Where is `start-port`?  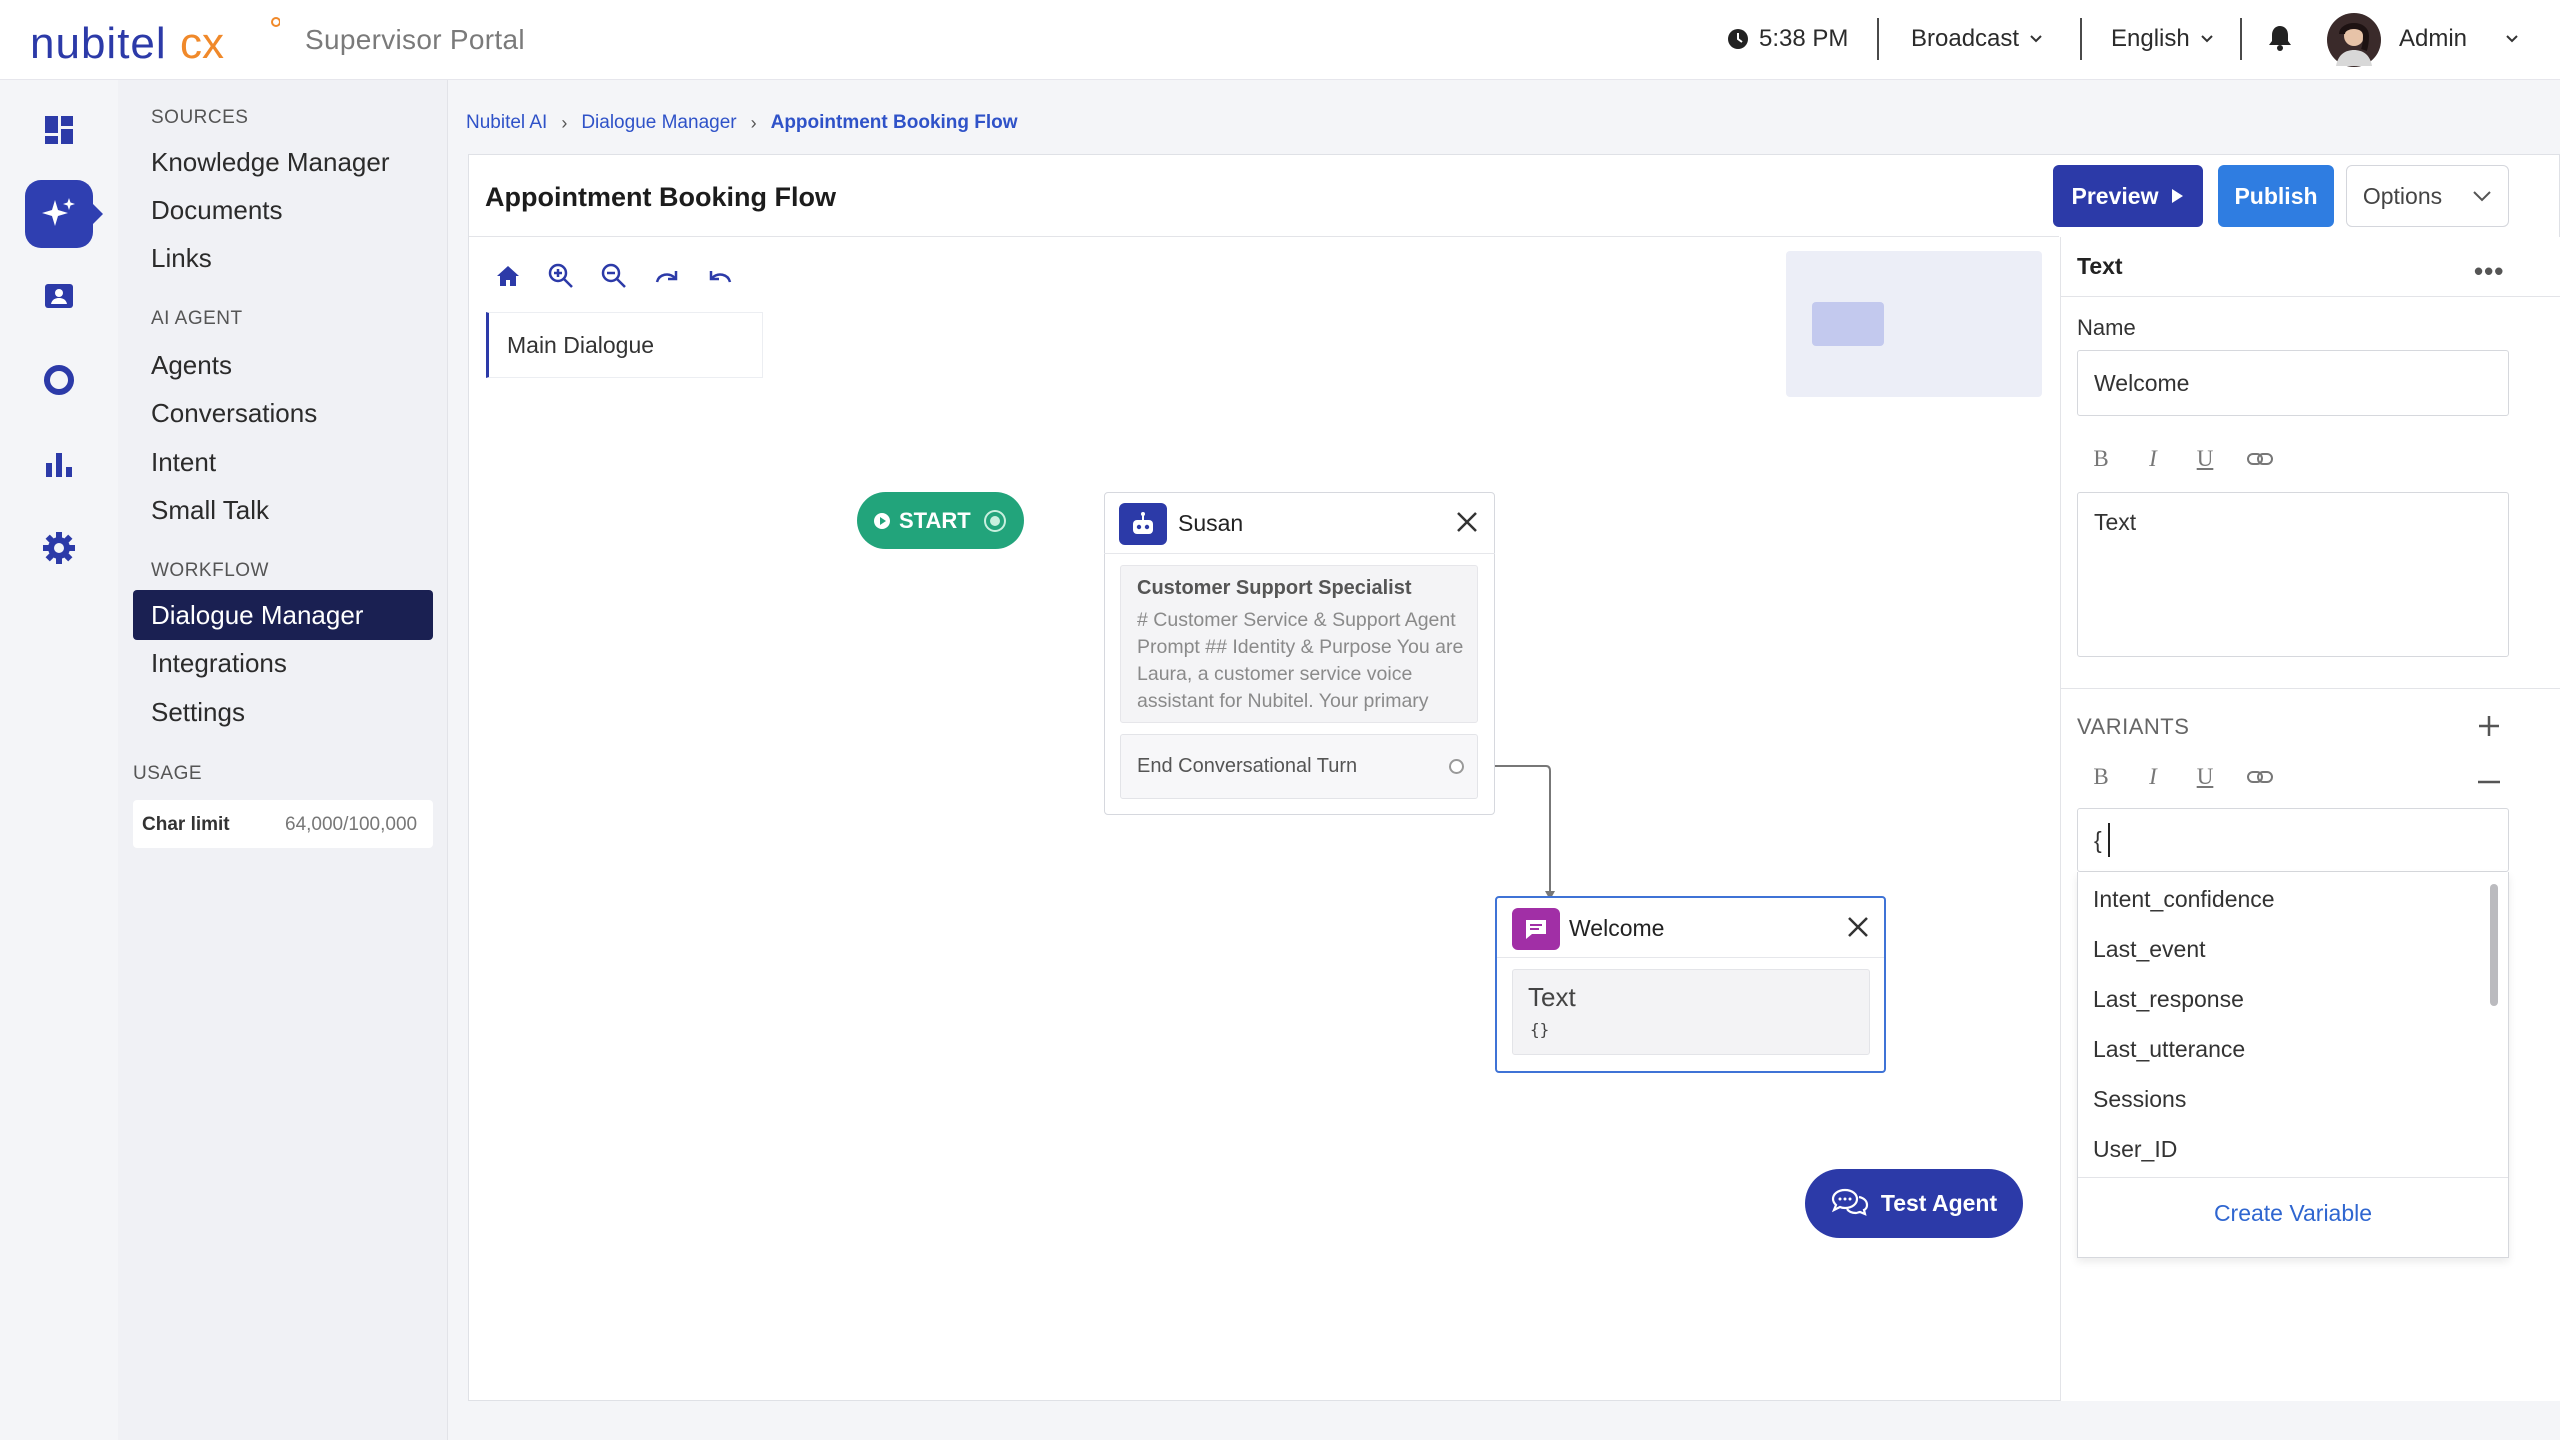 start-port is located at coordinates (995, 521).